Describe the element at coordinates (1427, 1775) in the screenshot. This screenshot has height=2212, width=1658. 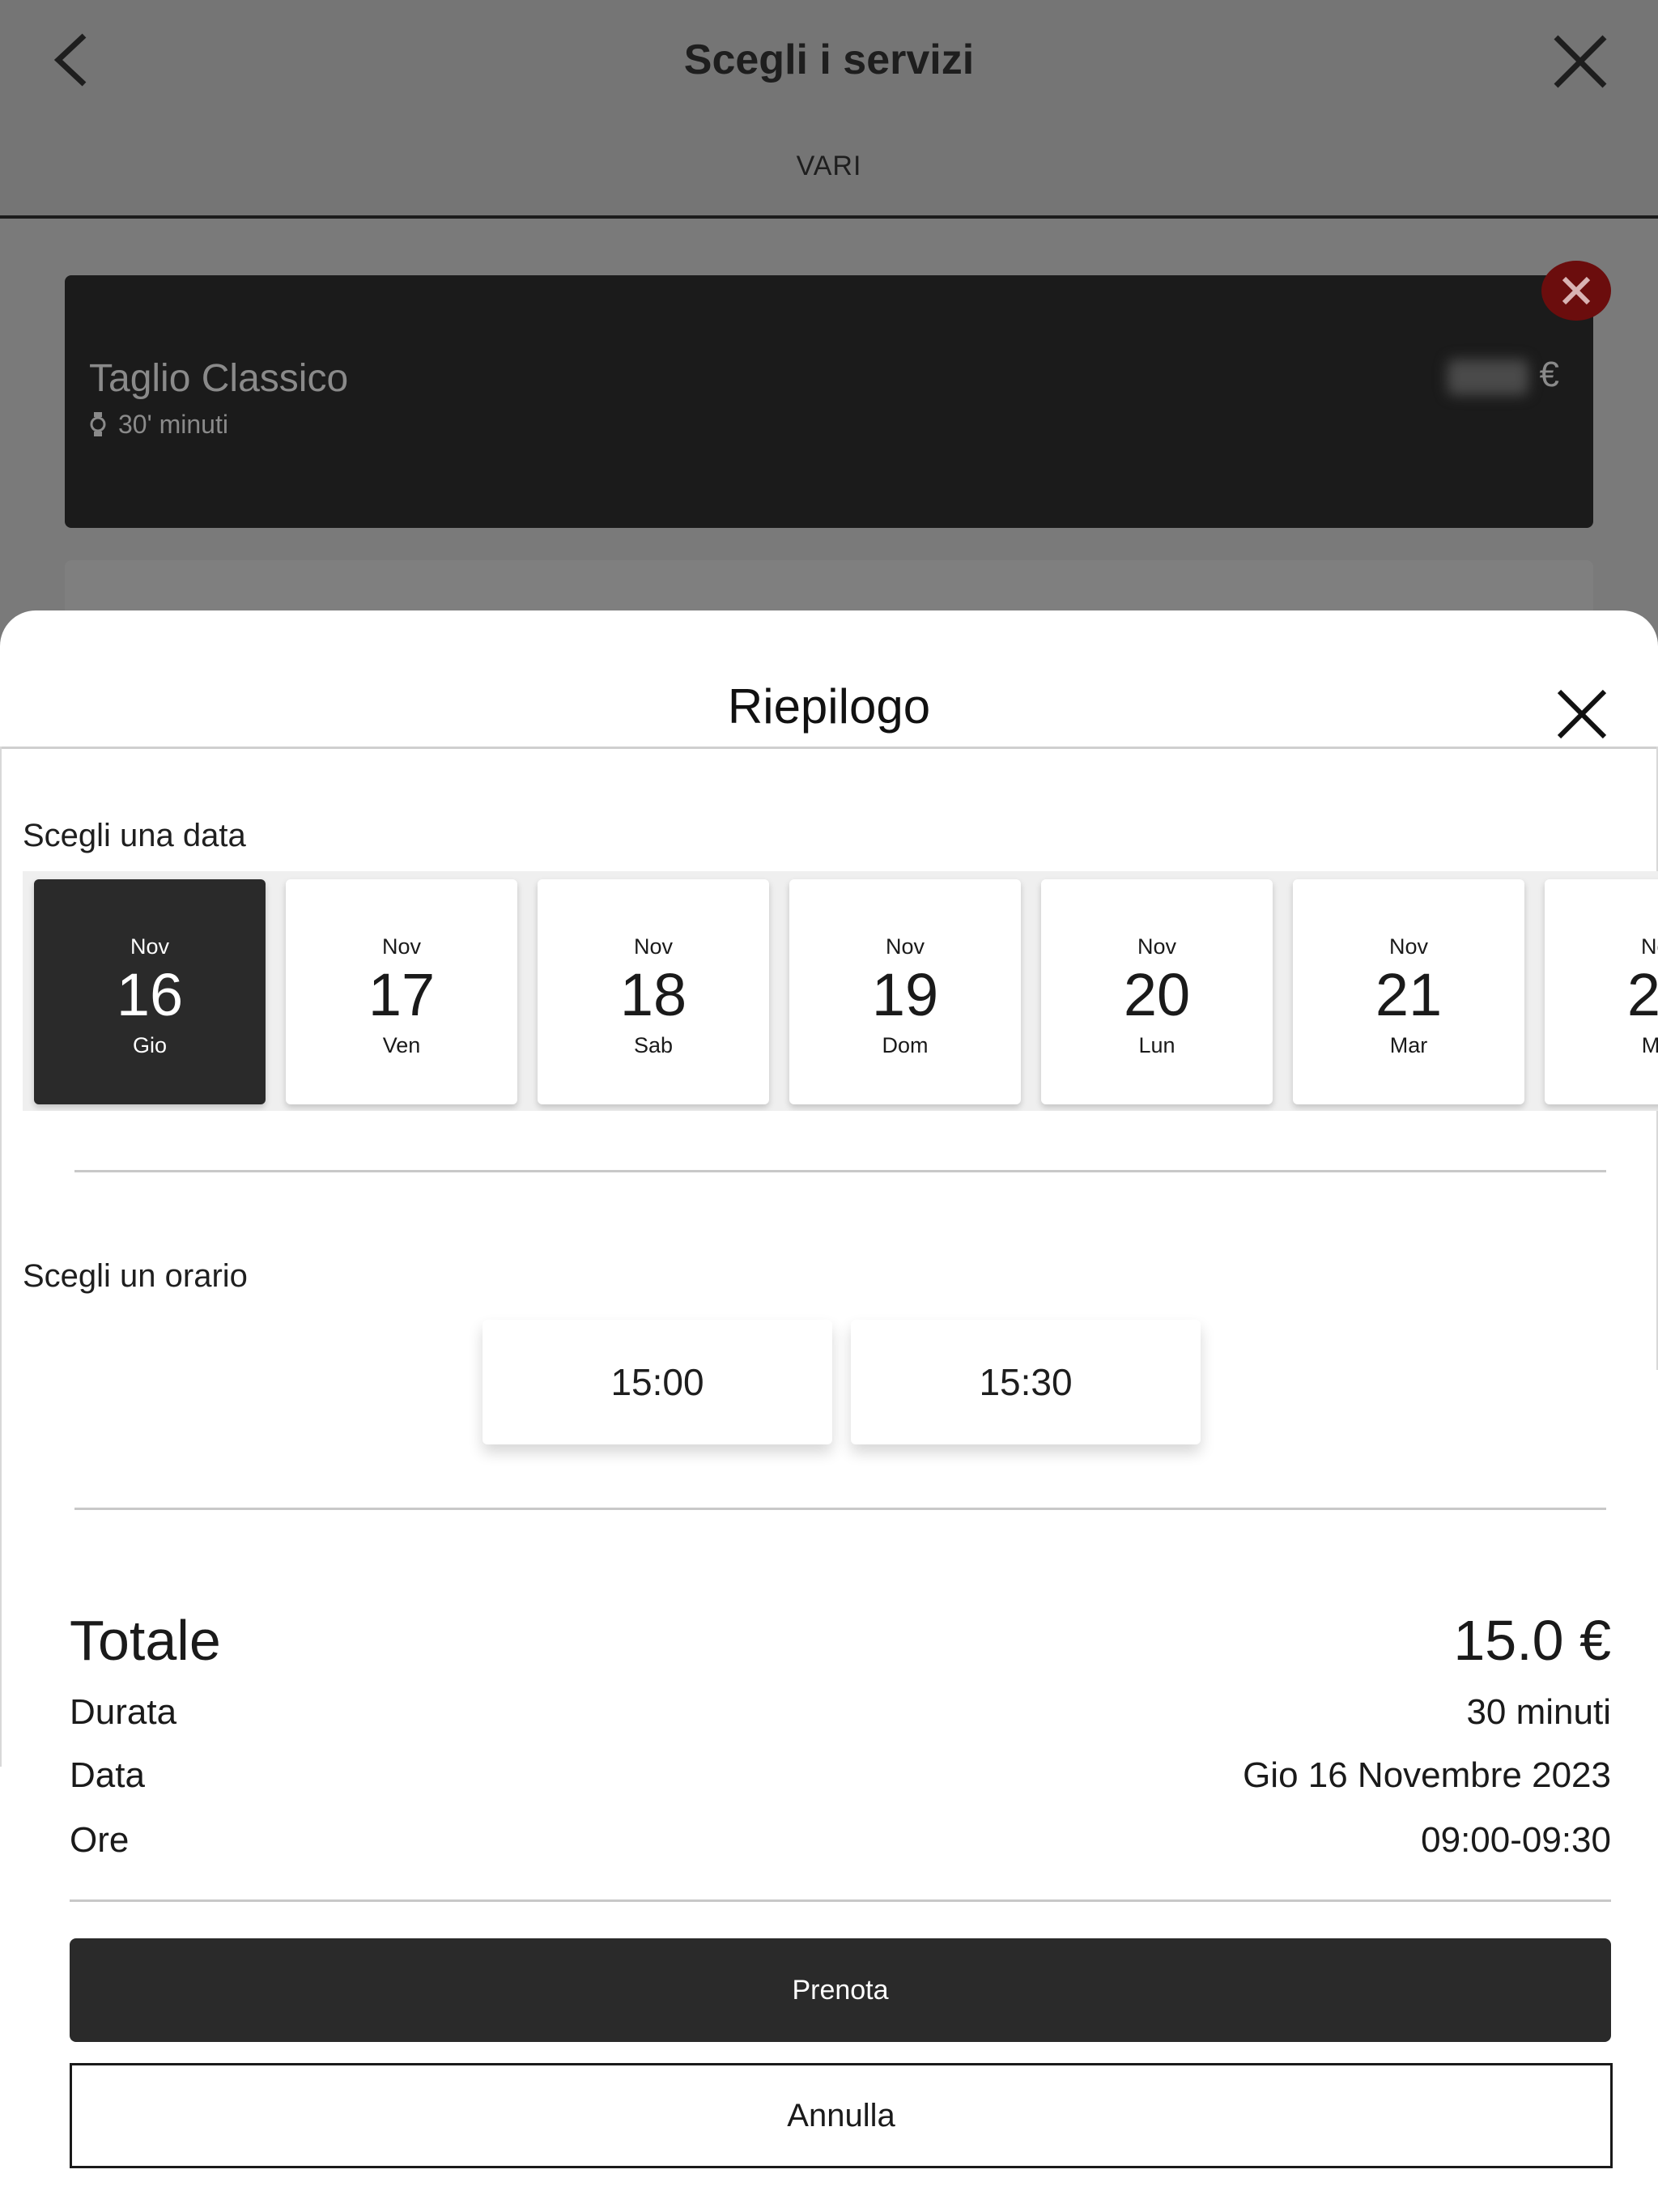
I see `date-summary-value: Gio 16 Novembre 2023` at that location.